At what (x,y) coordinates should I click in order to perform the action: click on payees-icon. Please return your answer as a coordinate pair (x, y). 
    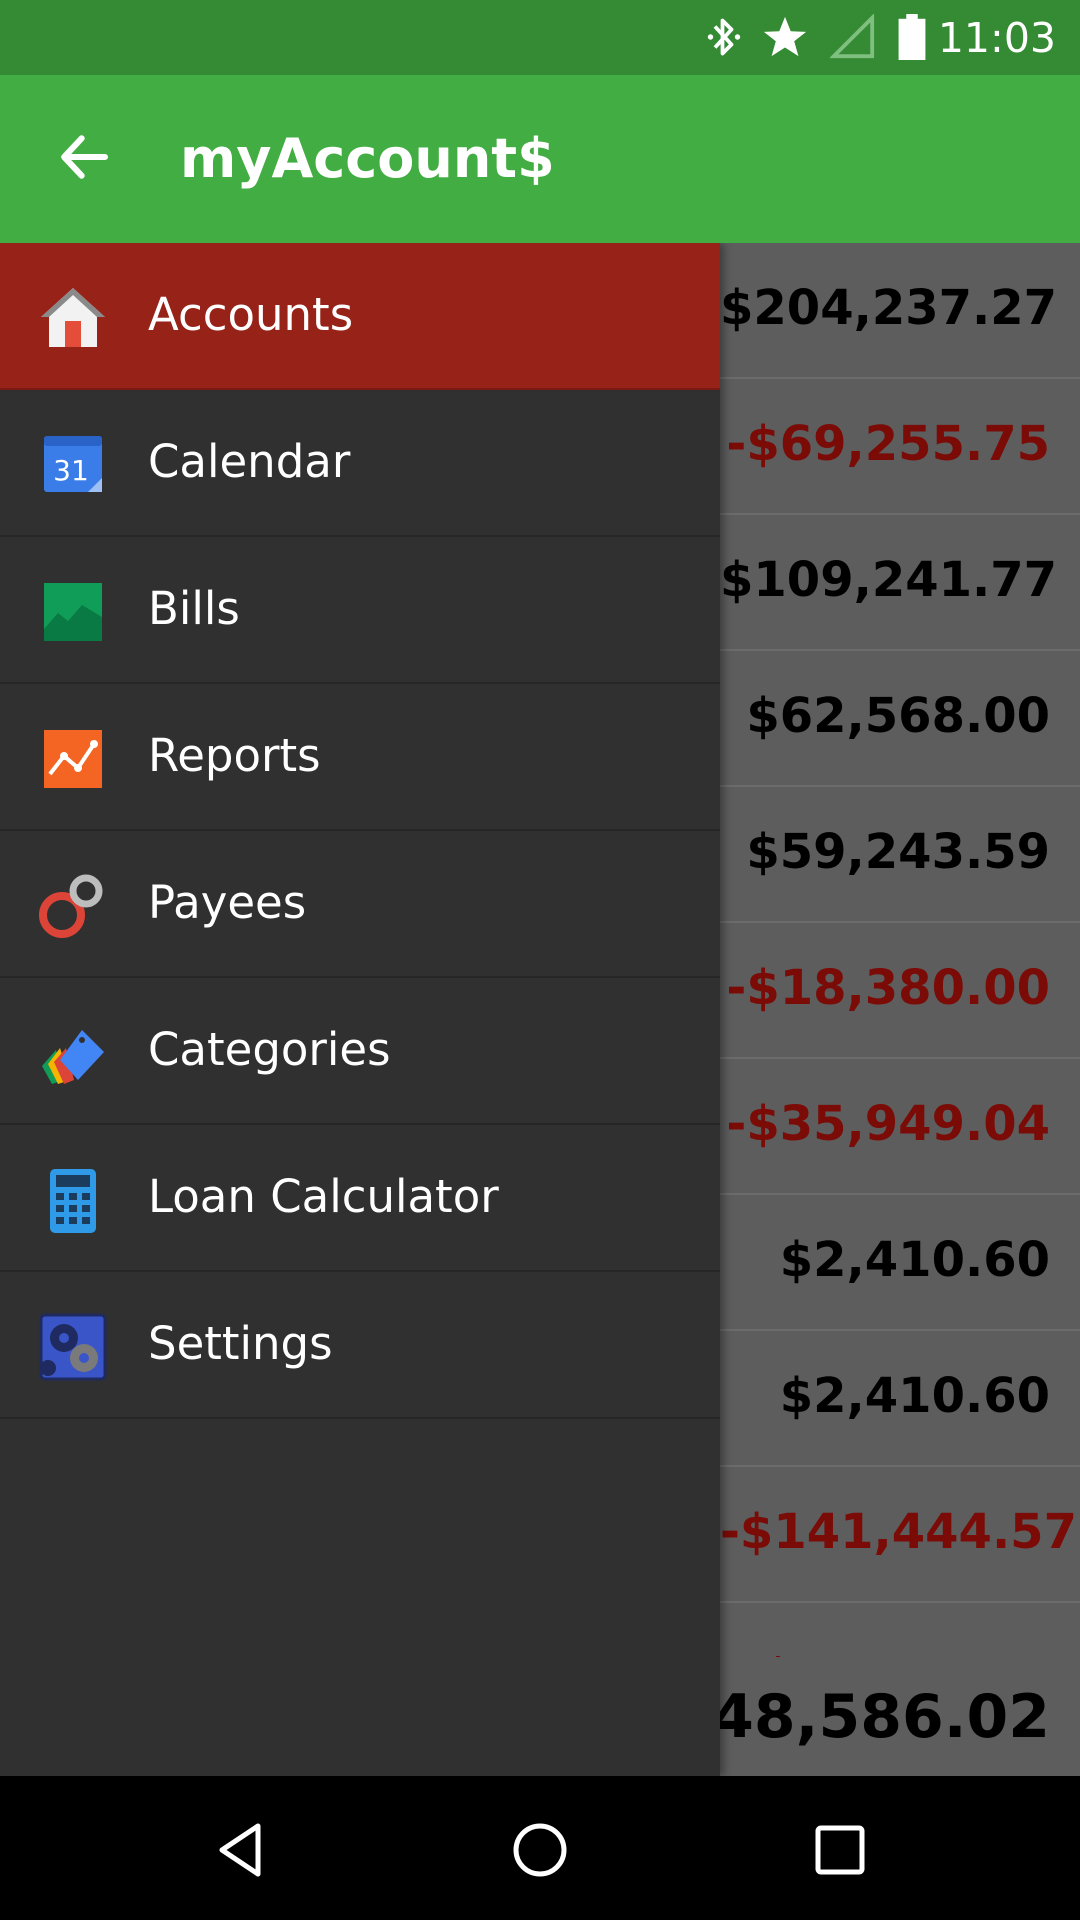
    Looking at the image, I should click on (71, 906).